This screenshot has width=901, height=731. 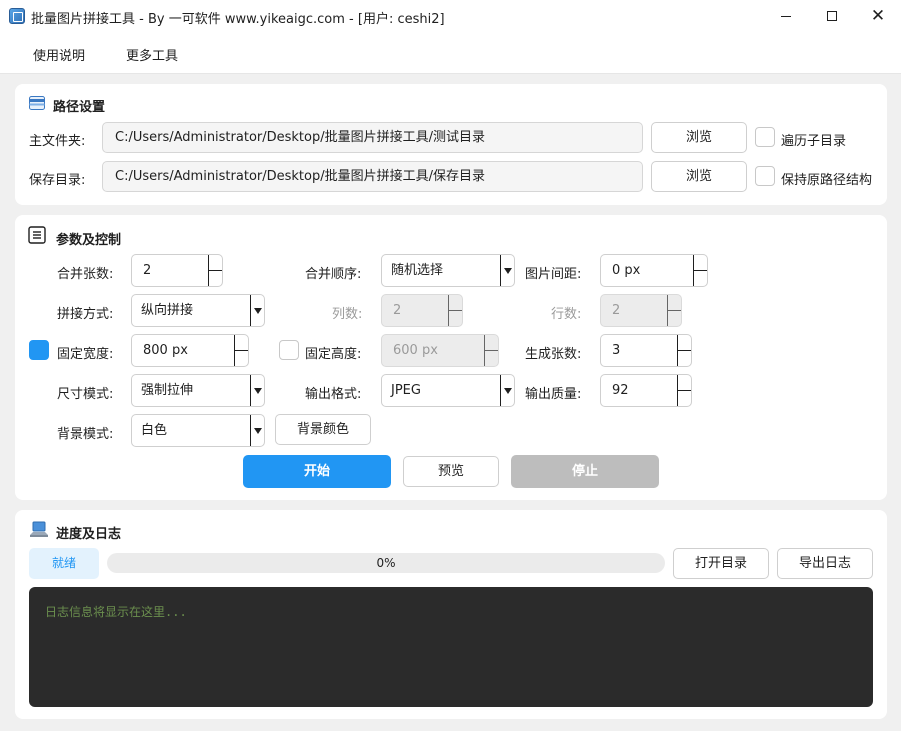 What do you see at coordinates (167, 310) in the screenshot?
I see `join-mode-value: 纵向拼接` at bounding box center [167, 310].